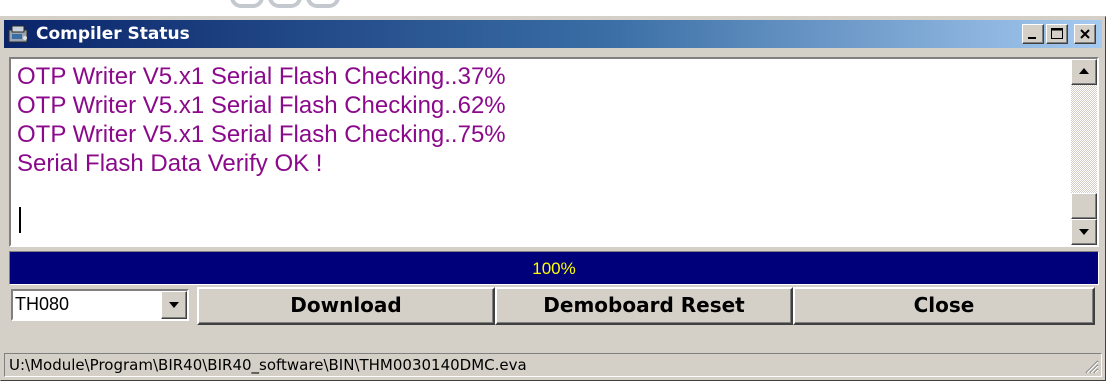 The height and width of the screenshot is (381, 1106). Describe the element at coordinates (1084, 152) in the screenshot. I see `log-scrollbar` at that location.